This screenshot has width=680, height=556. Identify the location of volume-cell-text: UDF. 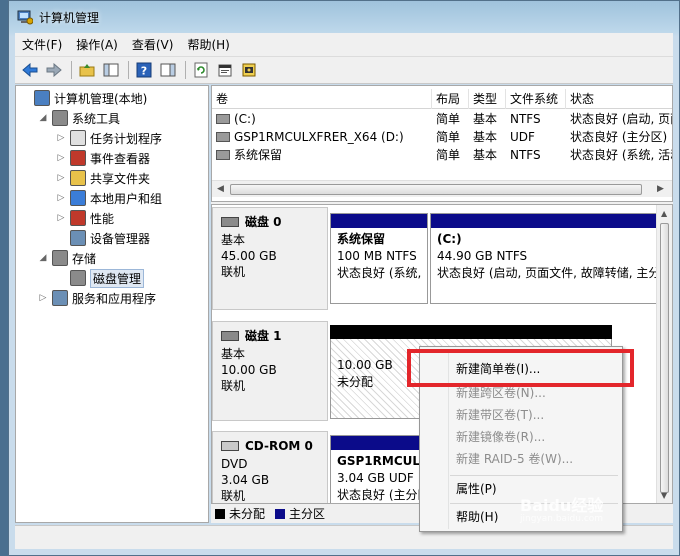
(522, 137).